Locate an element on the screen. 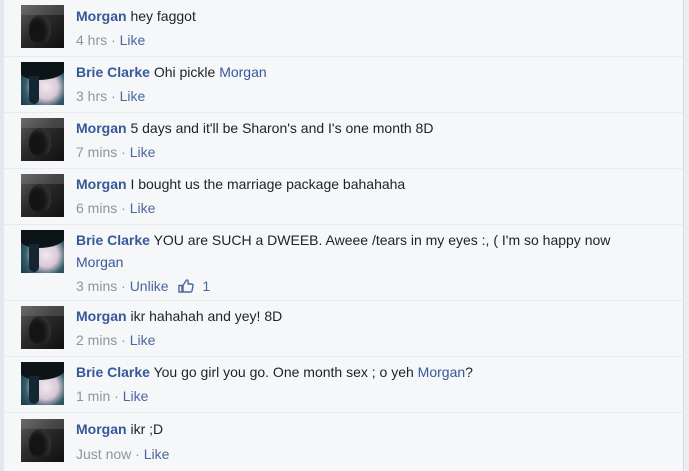 Image resolution: width=689 pixels, height=471 pixels. comment-message: ikr hahahah and yey! 8D is located at coordinates (206, 316).